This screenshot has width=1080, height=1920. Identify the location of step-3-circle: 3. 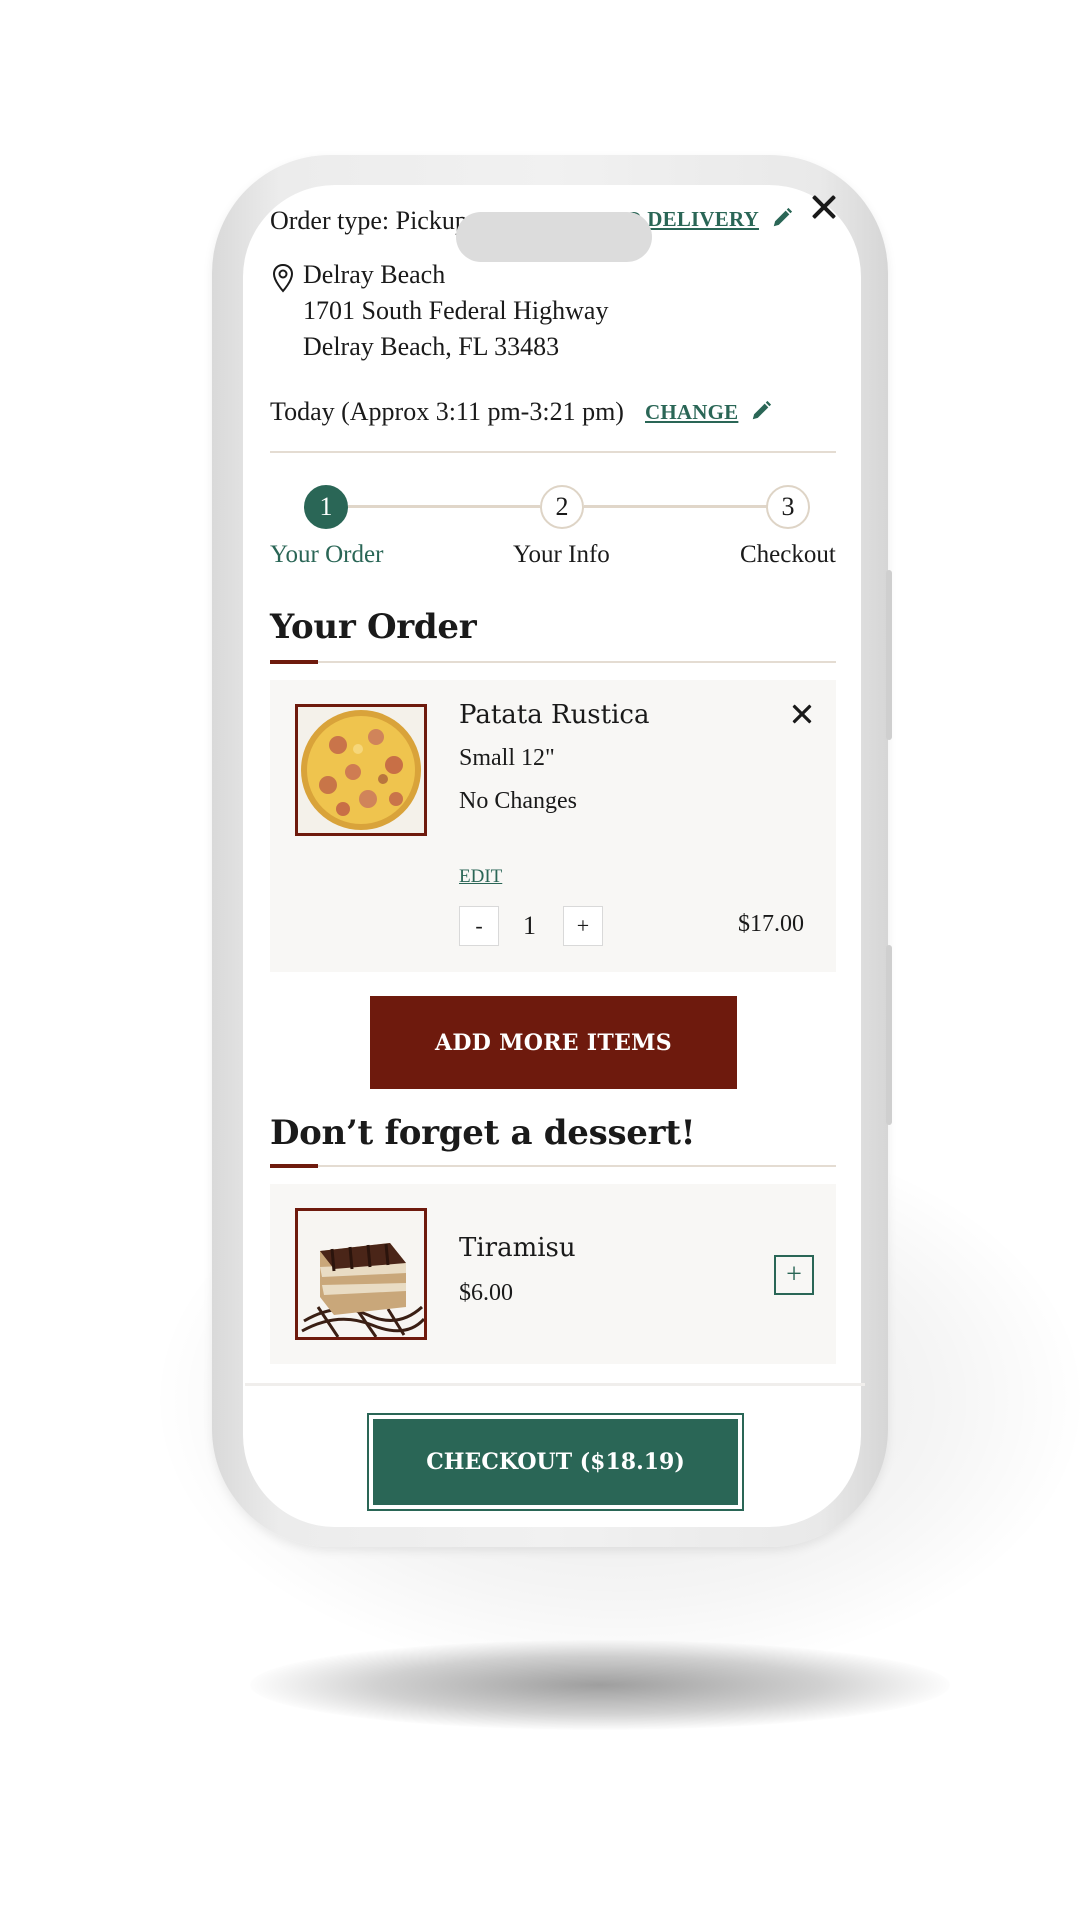
(788, 507).